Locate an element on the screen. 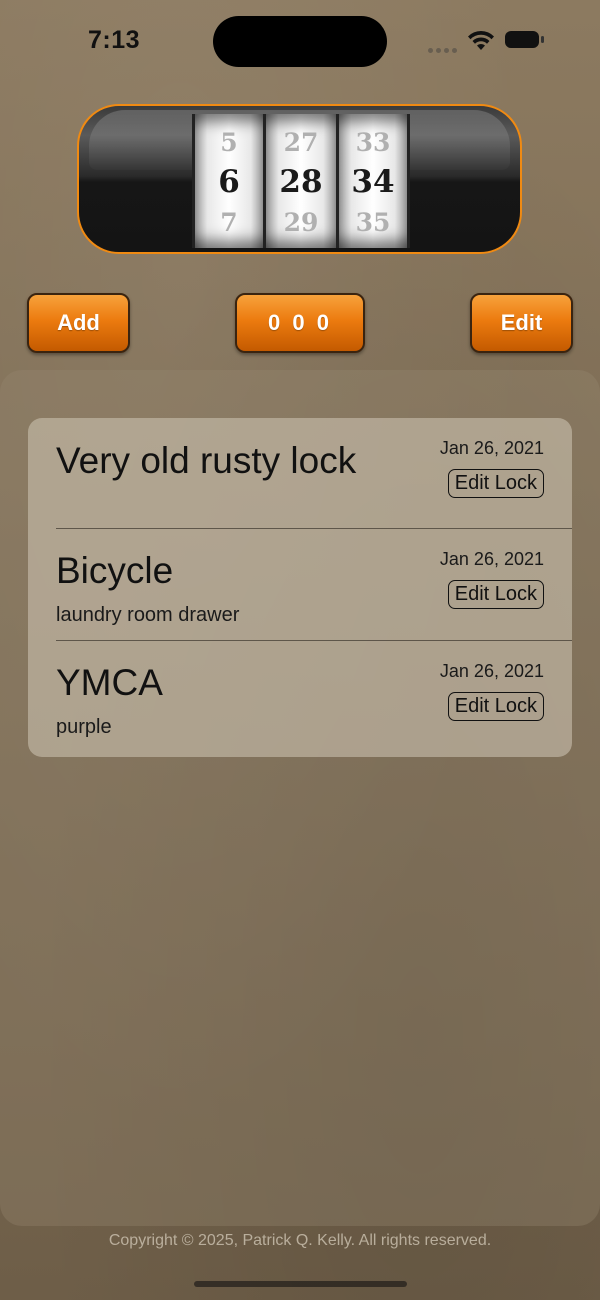 The image size is (600, 1300). lock-note: laundry room drawer is located at coordinates (148, 615).